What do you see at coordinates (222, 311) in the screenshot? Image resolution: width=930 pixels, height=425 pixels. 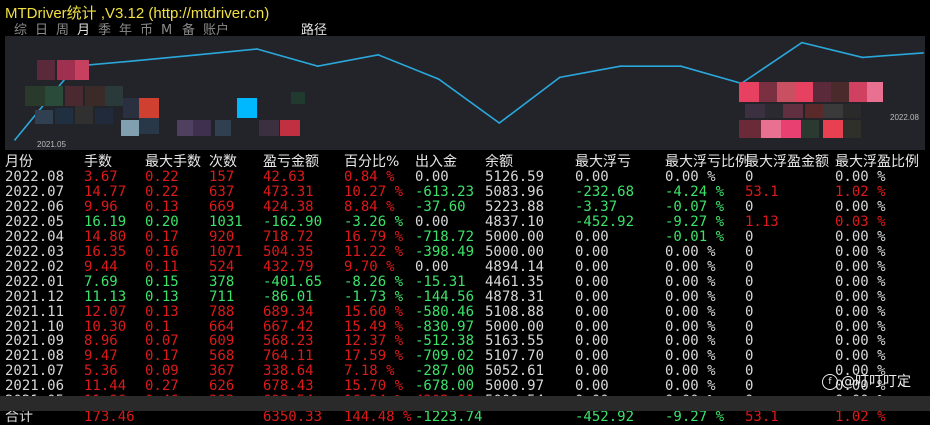 I see `cell-count: 788` at bounding box center [222, 311].